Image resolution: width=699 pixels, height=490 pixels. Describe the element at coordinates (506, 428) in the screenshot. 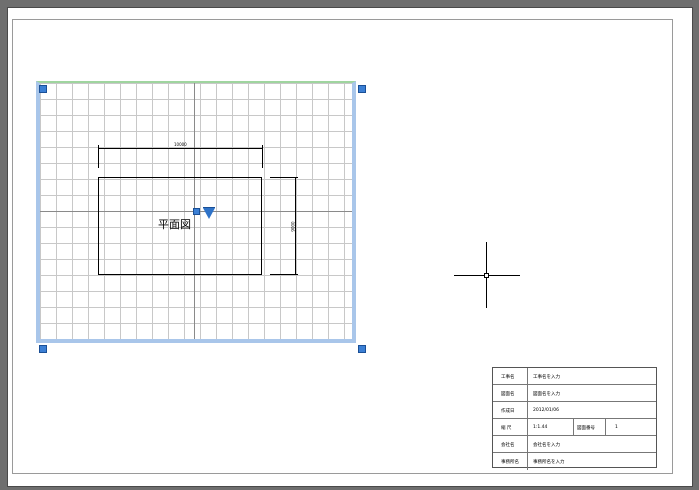

I see `title-block-label: 縮 尺` at that location.